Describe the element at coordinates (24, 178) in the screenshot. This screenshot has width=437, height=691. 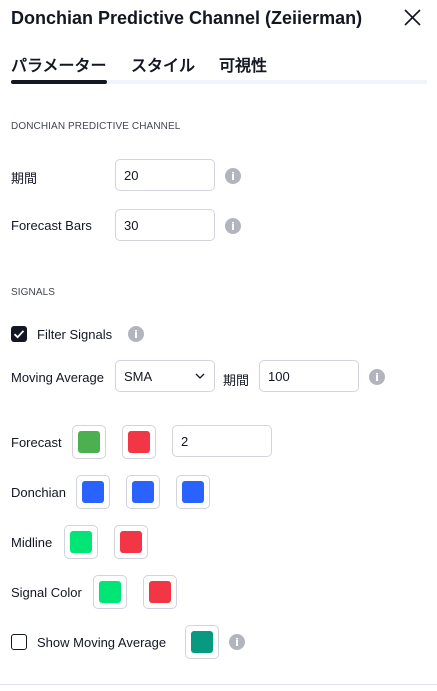
I see `period-label: 期間` at that location.